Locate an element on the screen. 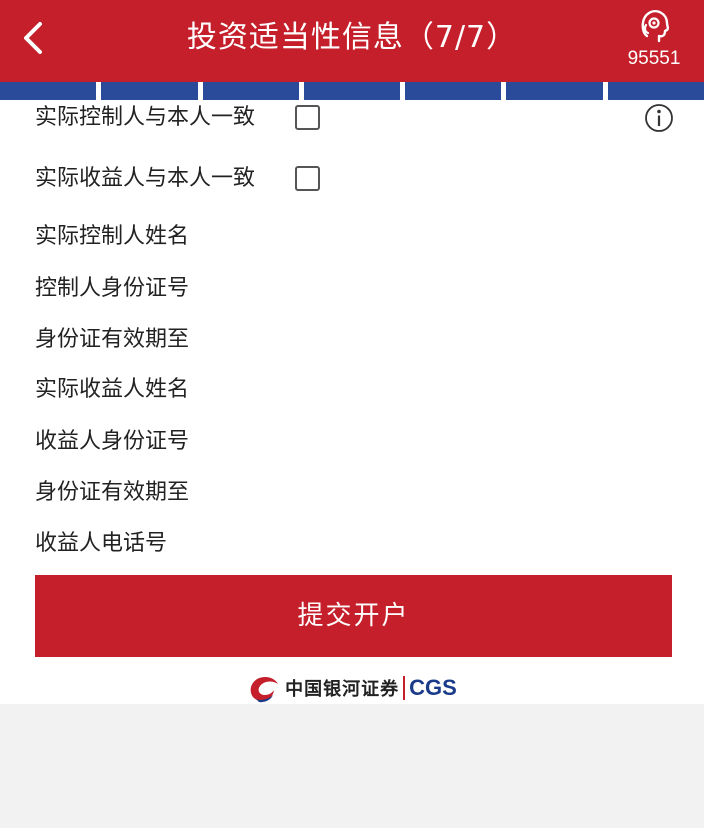 The image size is (704, 828). header-bar: 投资适当性信息（7/7） 95551 is located at coordinates (352, 41).